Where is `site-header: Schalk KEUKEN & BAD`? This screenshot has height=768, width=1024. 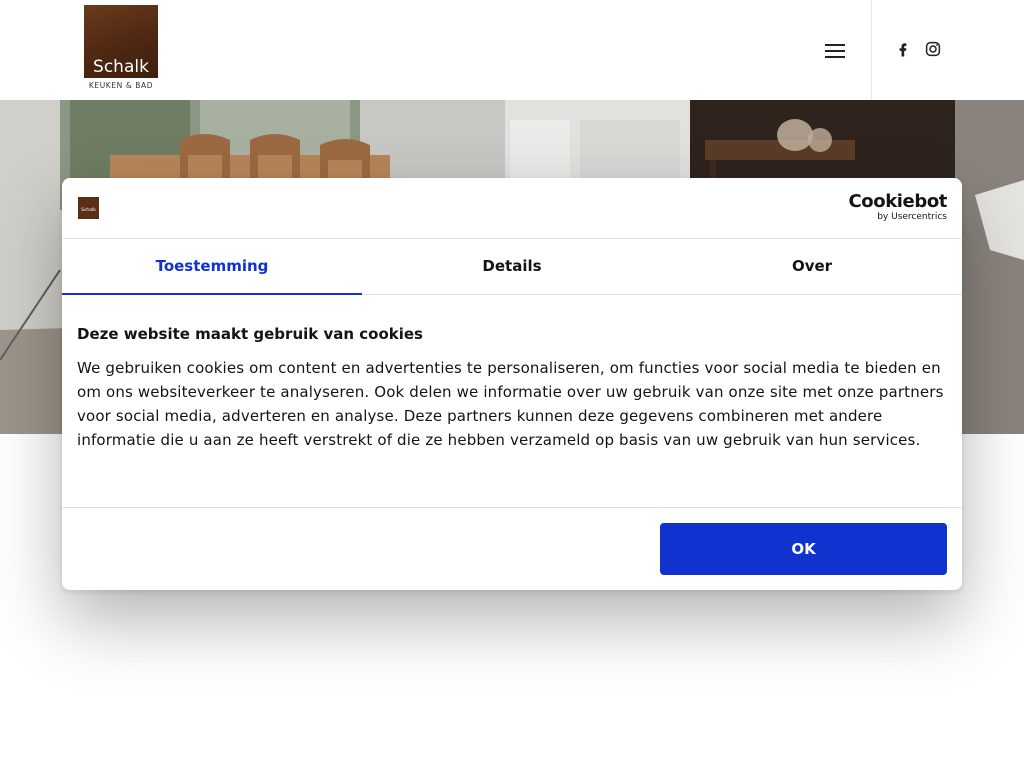
site-header: Schalk KEUKEN & BAD is located at coordinates (512, 50).